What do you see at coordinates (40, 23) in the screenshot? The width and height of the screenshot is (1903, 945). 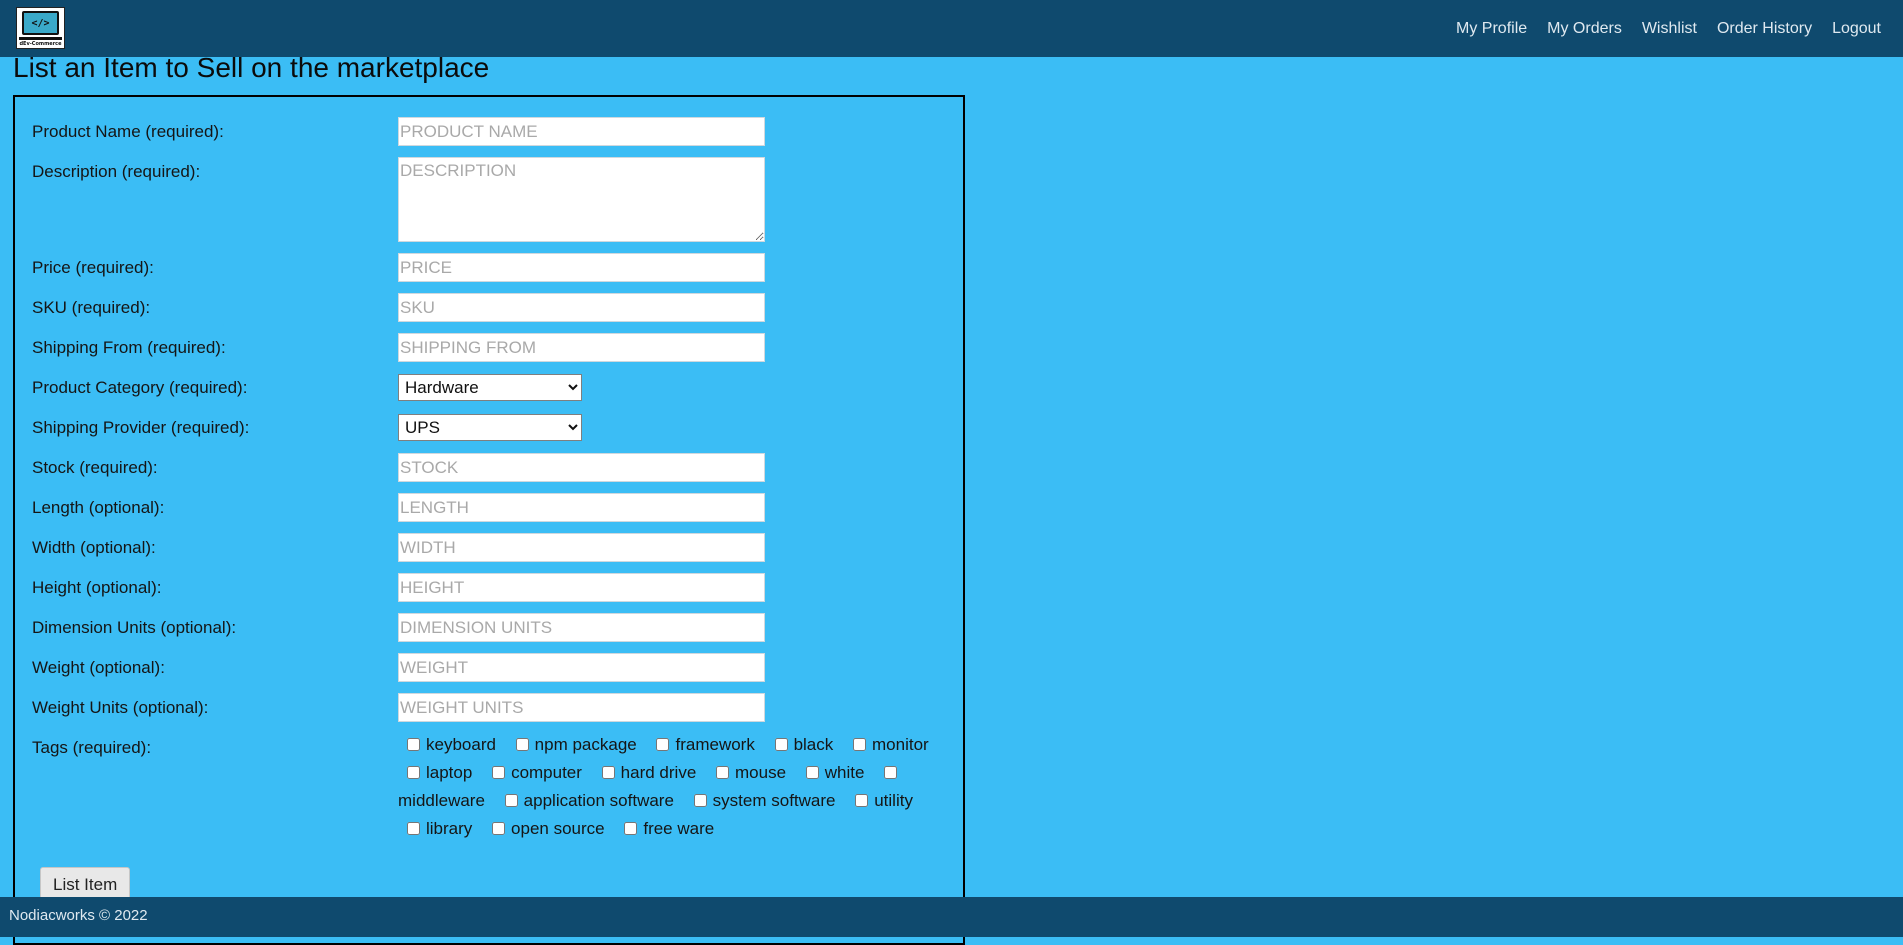 I see `code-screen-icon: </>` at bounding box center [40, 23].